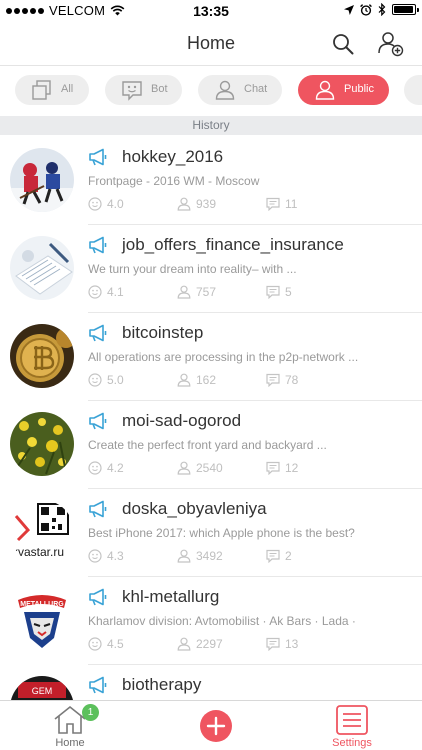 This screenshot has height=750, width=422. I want to click on avatar-caption: GEM, so click(42, 691).